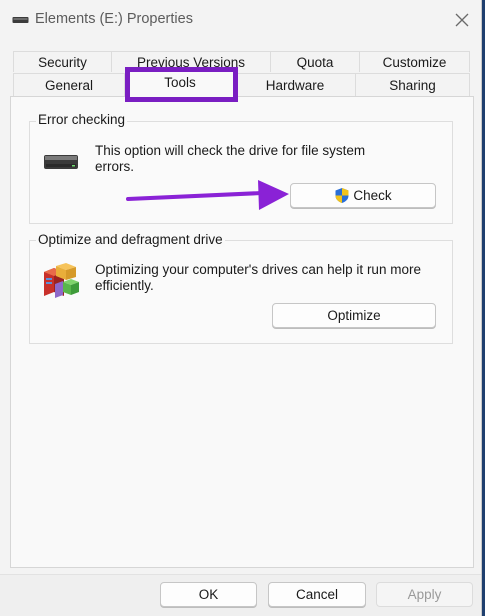 The width and height of the screenshot is (485, 616). I want to click on ok-button: OK, so click(208, 594).